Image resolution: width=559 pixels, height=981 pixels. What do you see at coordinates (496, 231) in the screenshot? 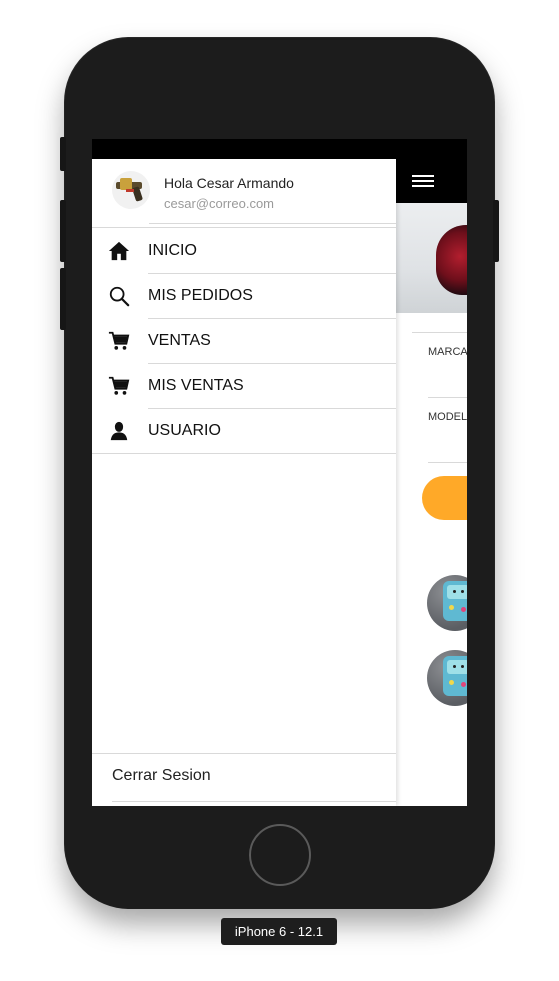
I see `power-button` at bounding box center [496, 231].